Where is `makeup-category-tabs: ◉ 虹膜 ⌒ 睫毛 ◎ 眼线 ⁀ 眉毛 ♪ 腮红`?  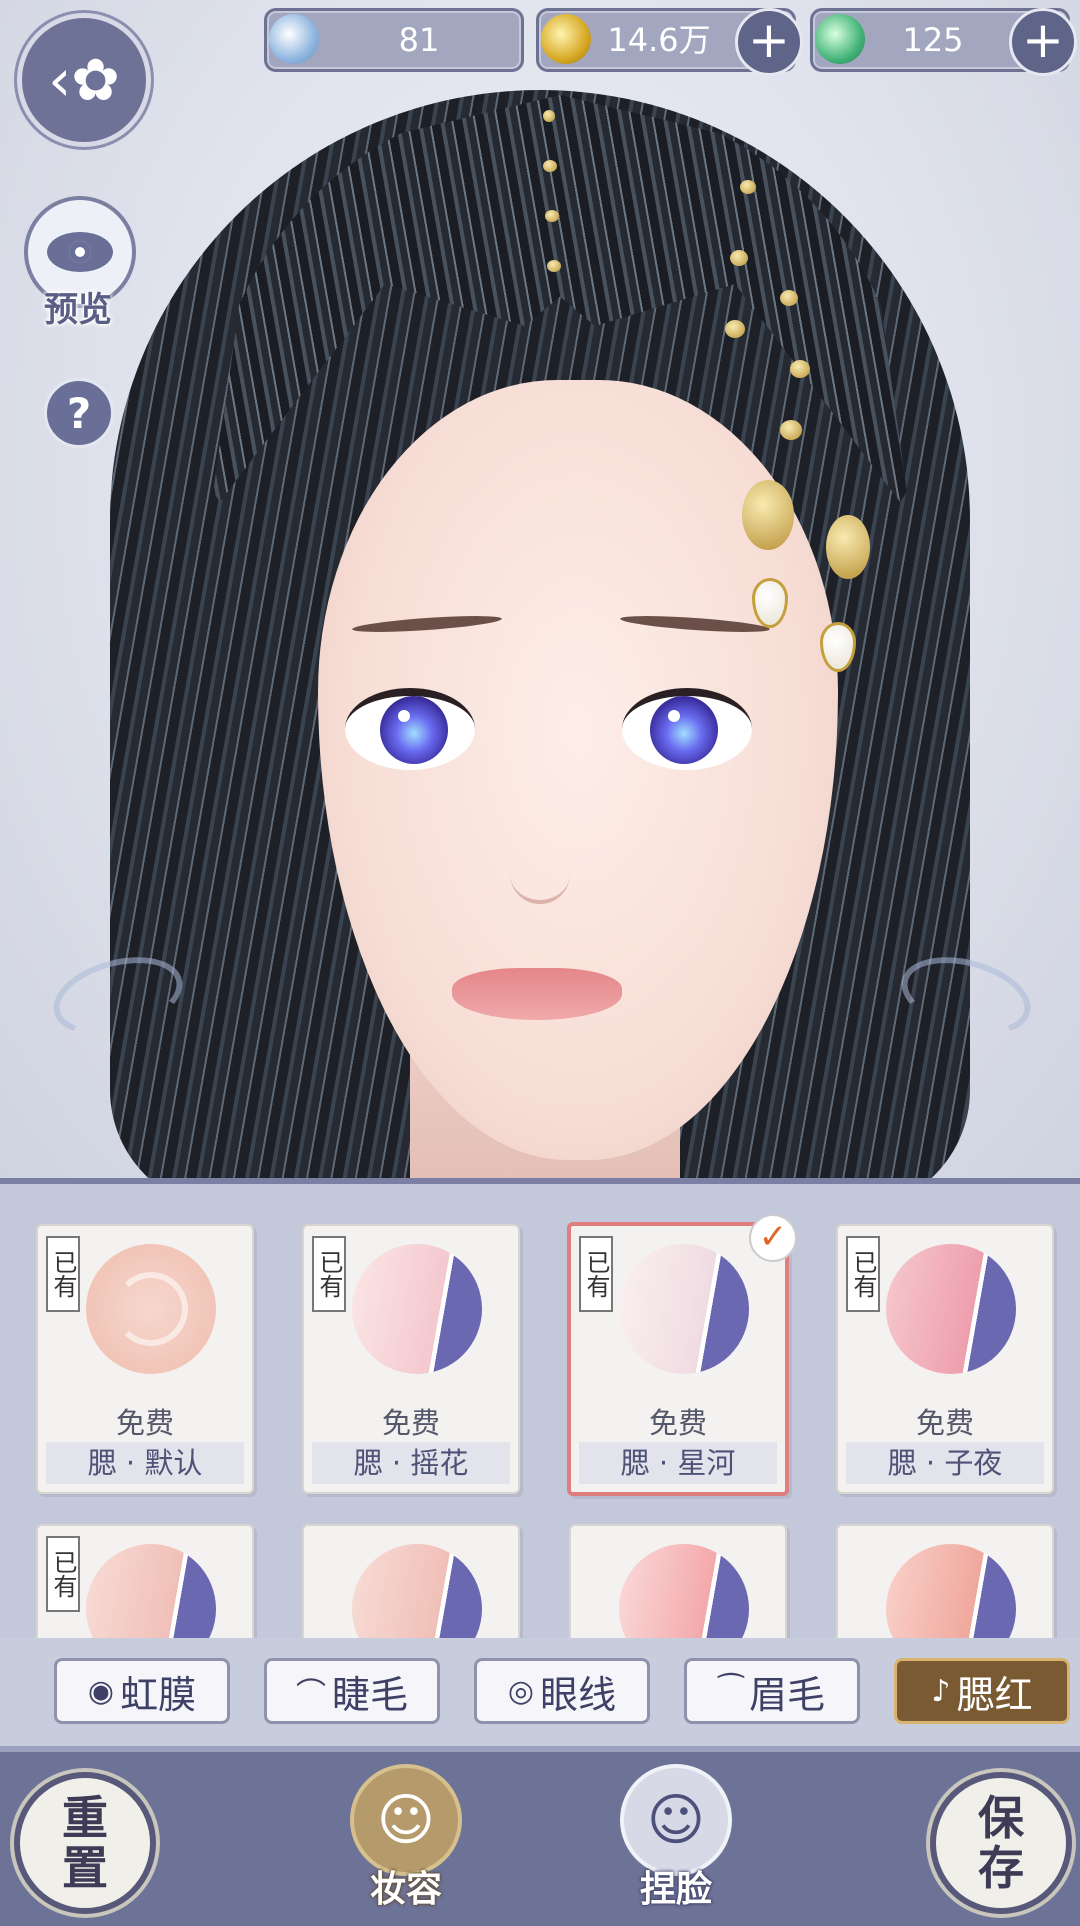 makeup-category-tabs: ◉ 虹膜 ⌒ 睫毛 ◎ 眼线 ⁀ 眉毛 ♪ 腮红 is located at coordinates (540, 1692).